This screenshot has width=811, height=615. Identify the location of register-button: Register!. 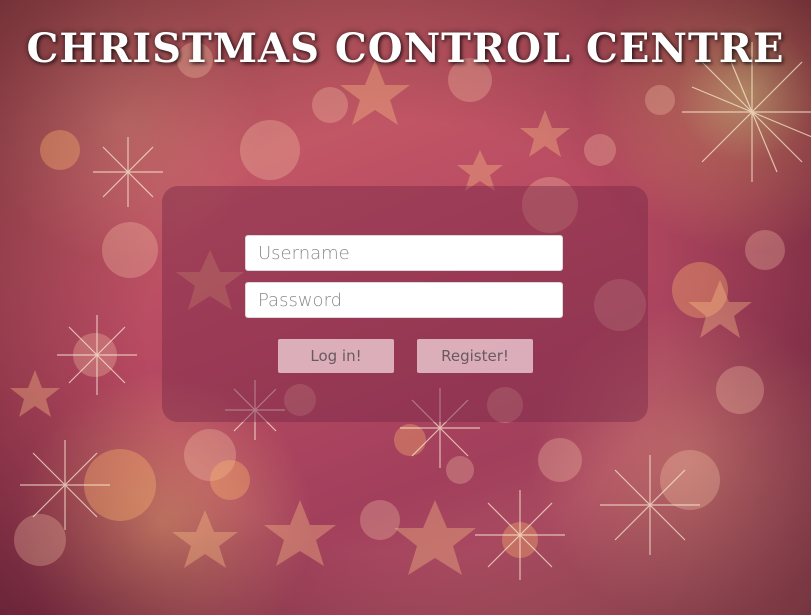
(475, 356).